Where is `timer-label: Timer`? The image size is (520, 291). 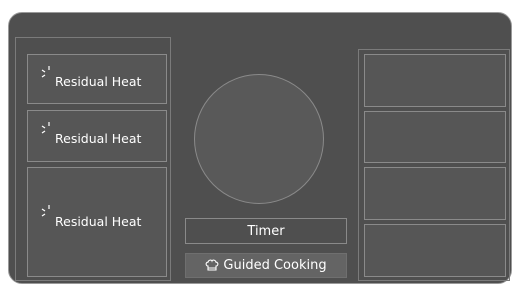
timer-label: Timer is located at coordinates (266, 231).